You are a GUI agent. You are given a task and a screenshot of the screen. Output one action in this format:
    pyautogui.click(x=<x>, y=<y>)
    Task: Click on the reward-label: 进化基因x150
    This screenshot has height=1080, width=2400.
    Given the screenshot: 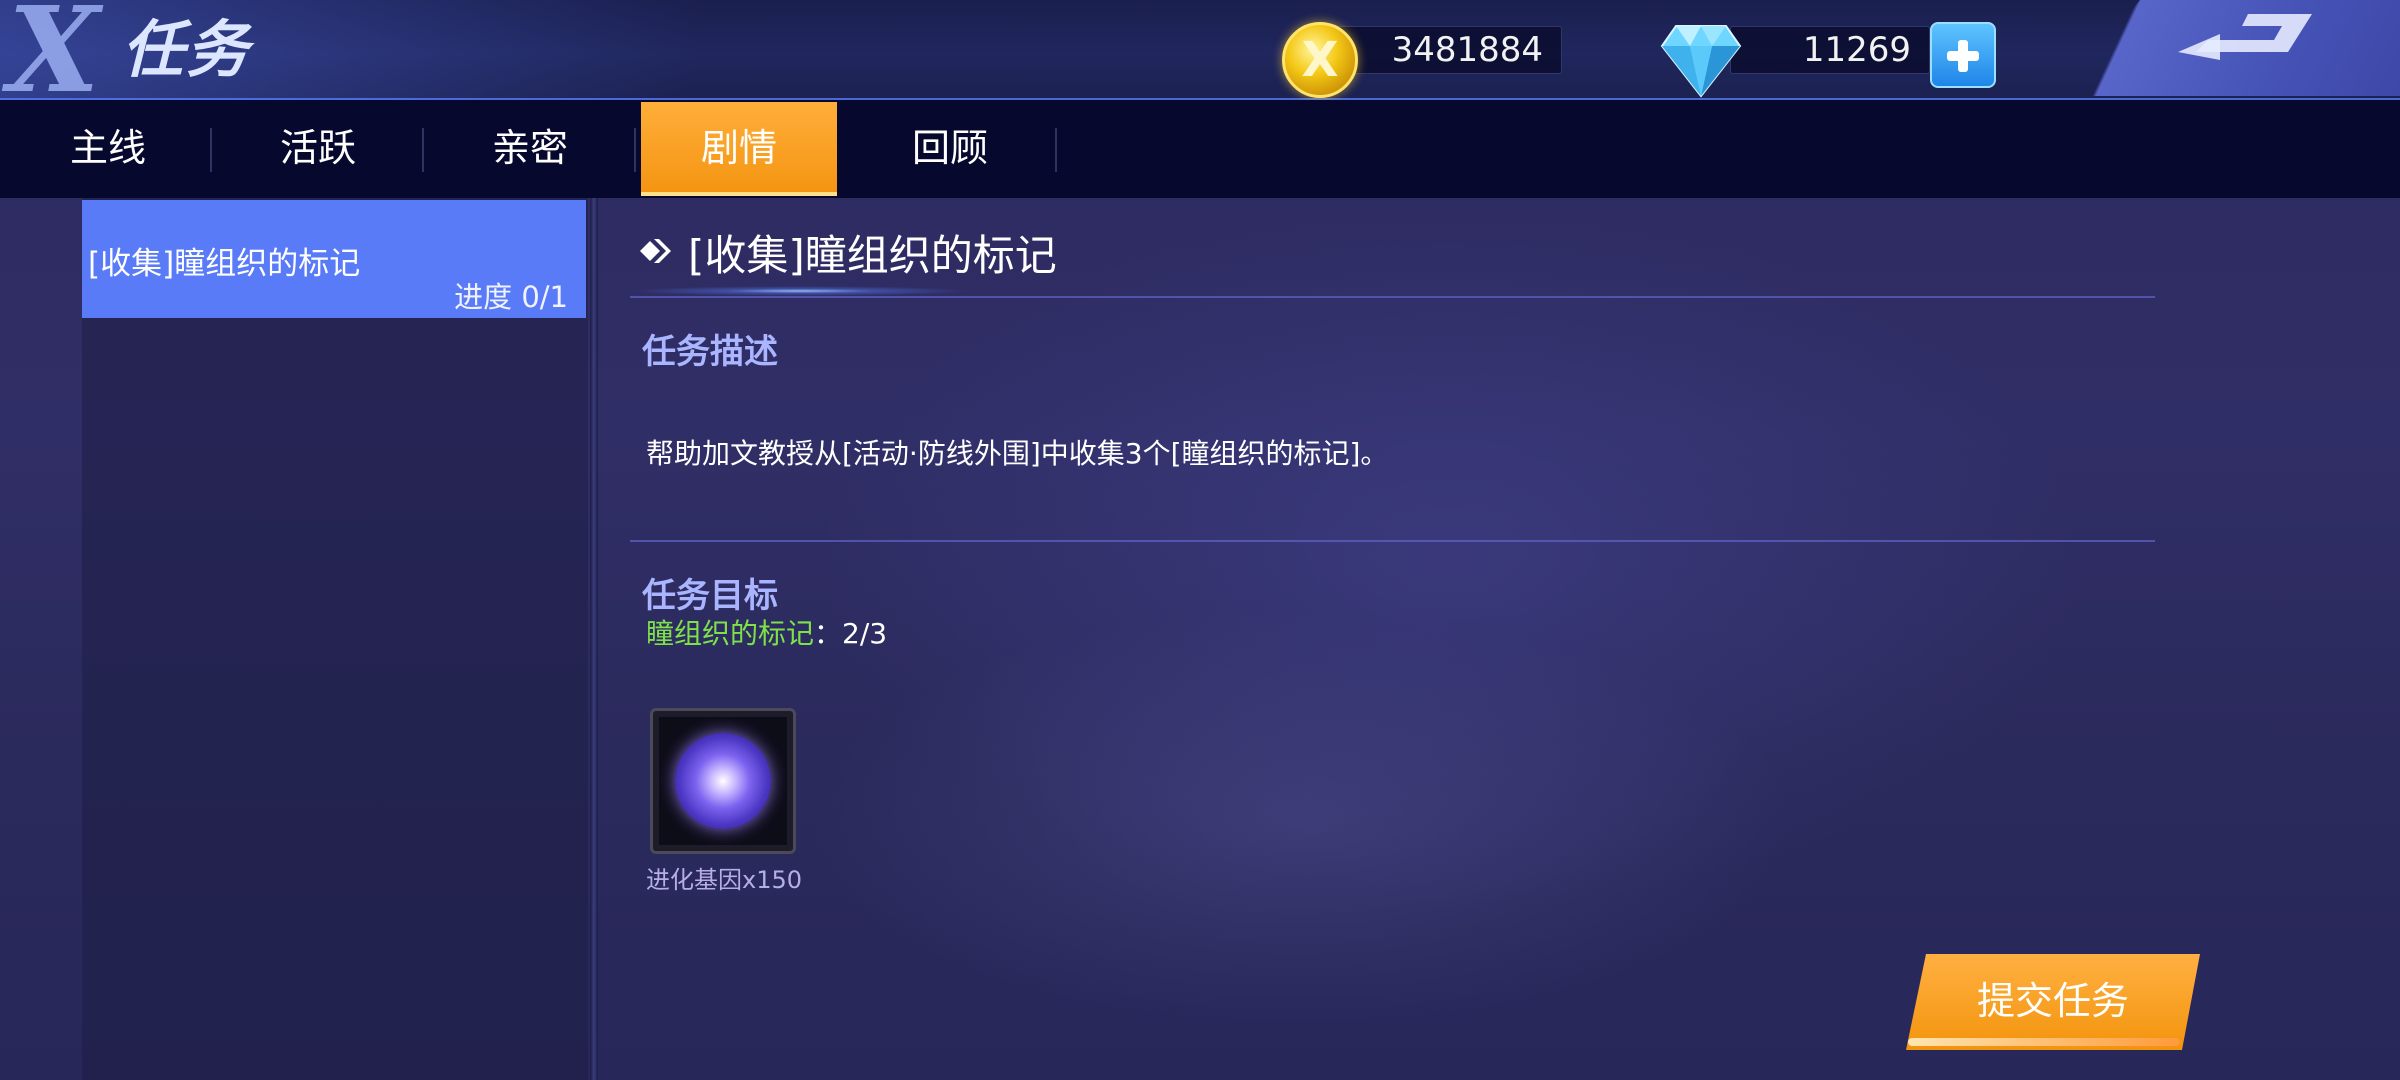 What is the action you would take?
    pyautogui.click(x=724, y=880)
    